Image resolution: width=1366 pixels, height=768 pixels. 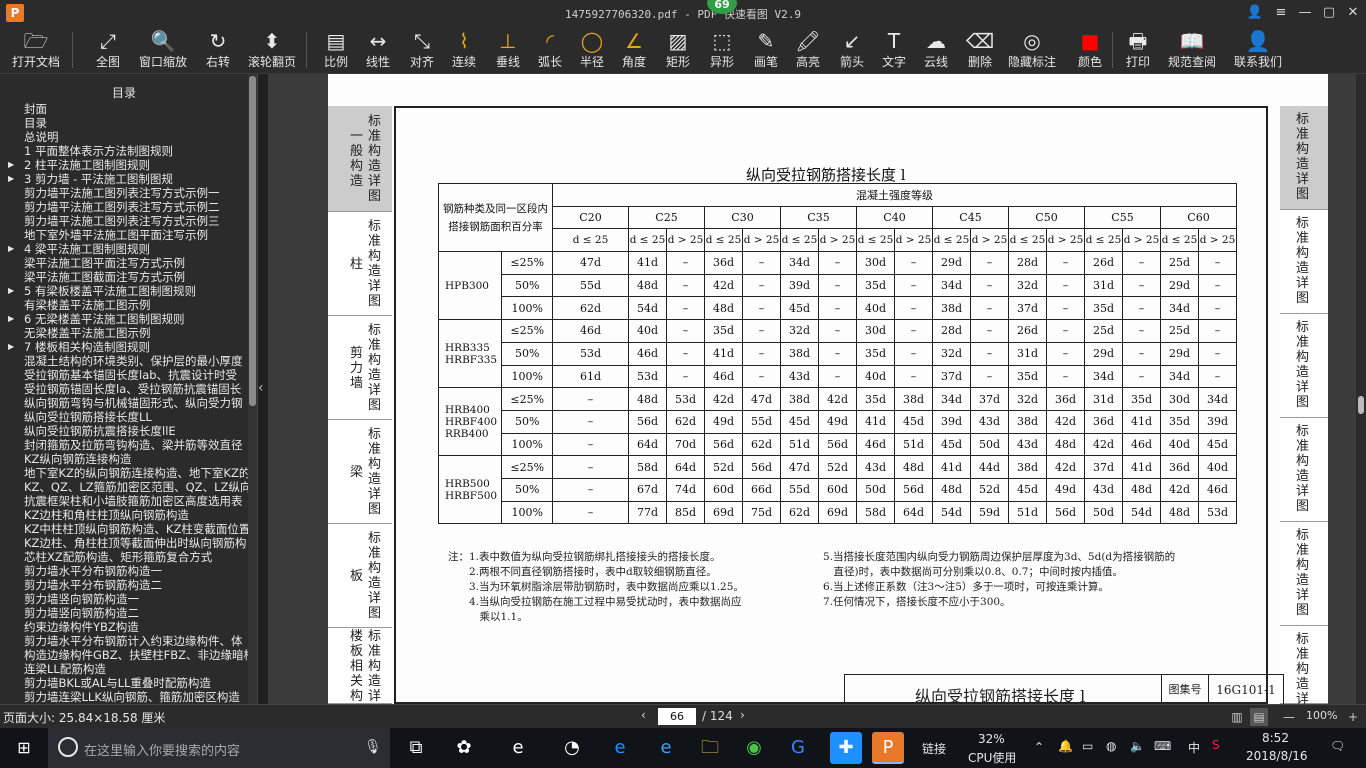 What do you see at coordinates (416, 748) in the screenshot?
I see `task-view-icon: ⧉` at bounding box center [416, 748].